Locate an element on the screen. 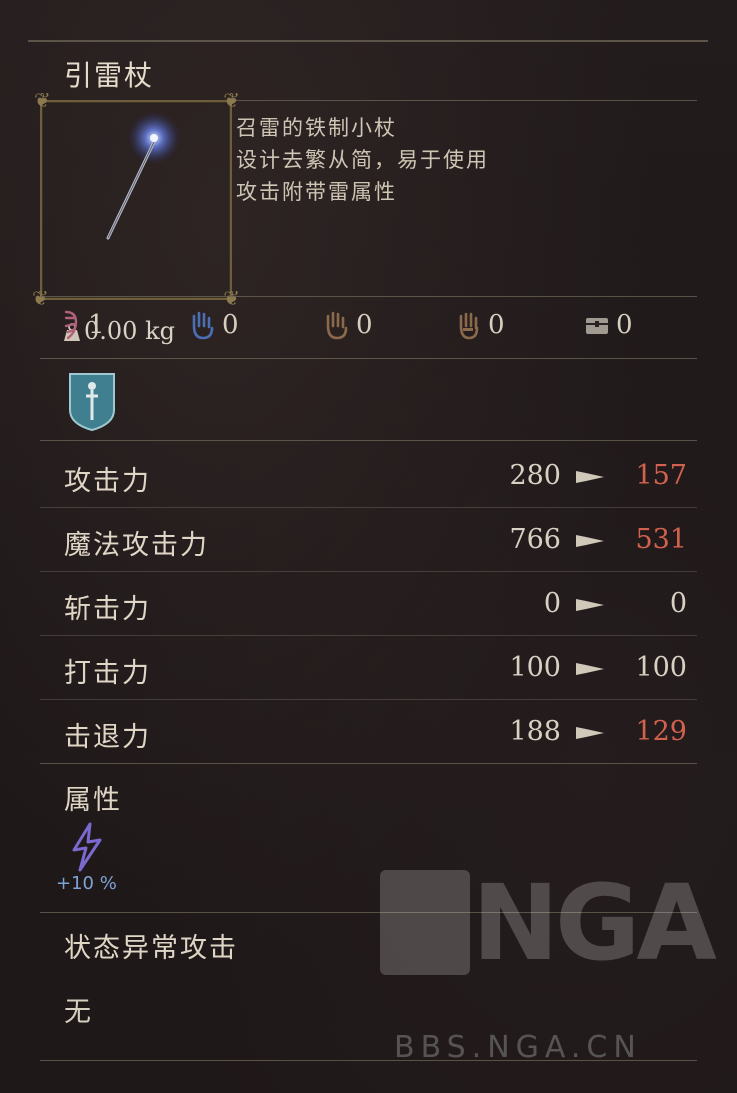 The height and width of the screenshot is (1093, 737). stat-current: 766 is located at coordinates (535, 539).